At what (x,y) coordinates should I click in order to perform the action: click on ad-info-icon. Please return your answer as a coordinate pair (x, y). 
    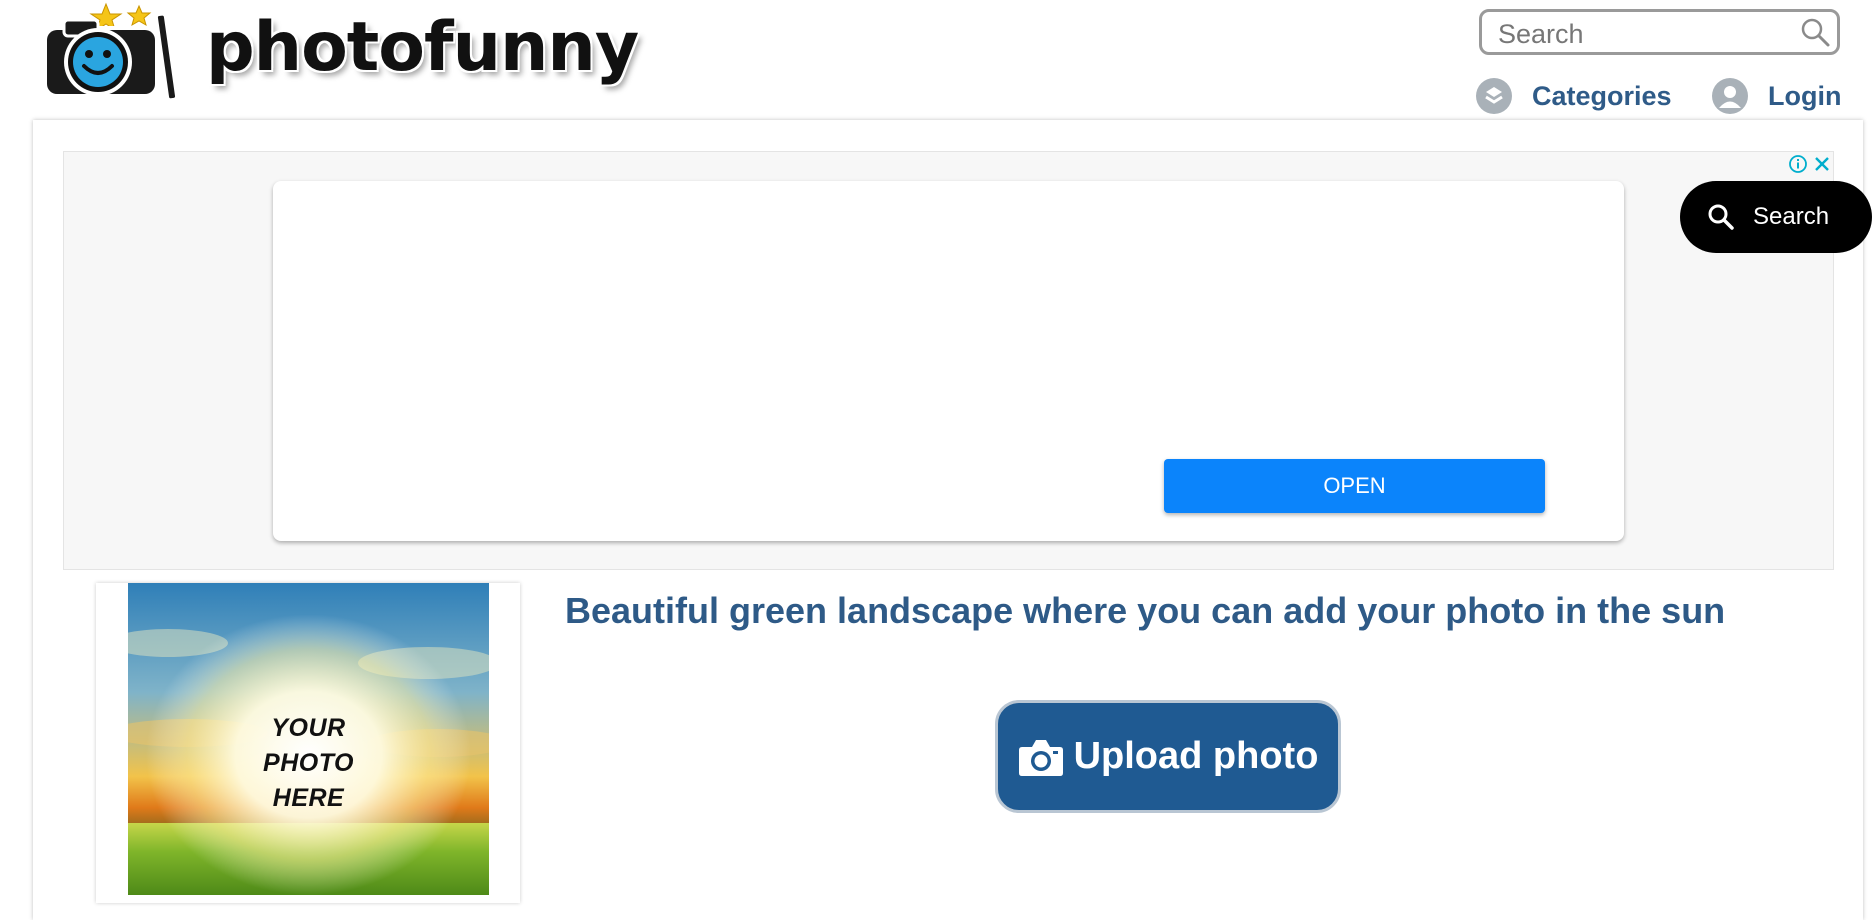
    Looking at the image, I should click on (1798, 164).